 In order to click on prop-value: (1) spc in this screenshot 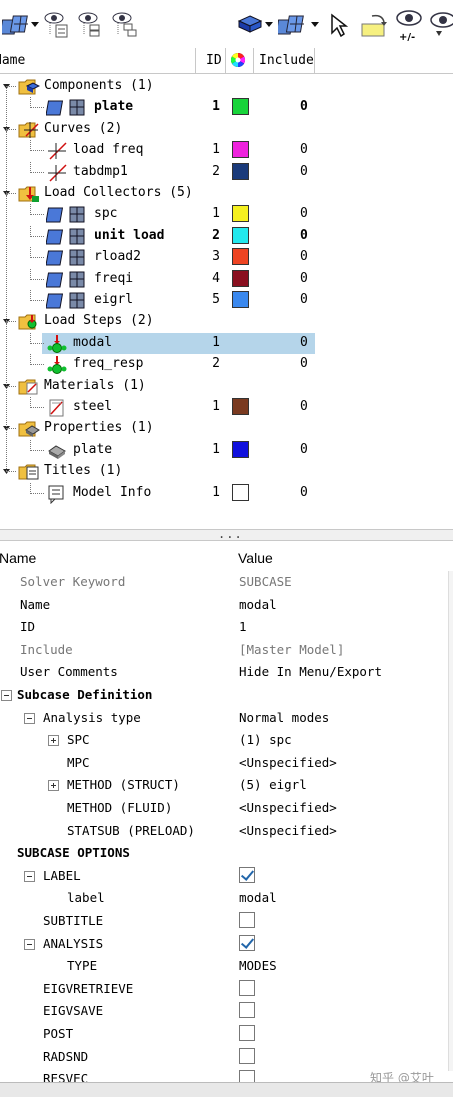, I will do `click(265, 739)`.